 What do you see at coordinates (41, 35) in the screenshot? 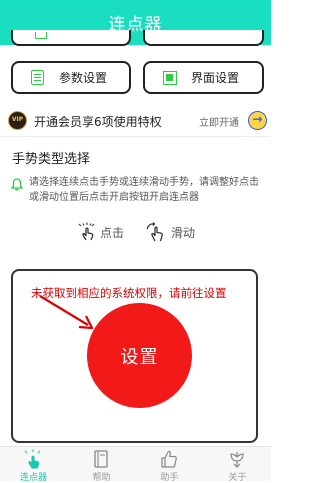
I see `partial-icon` at bounding box center [41, 35].